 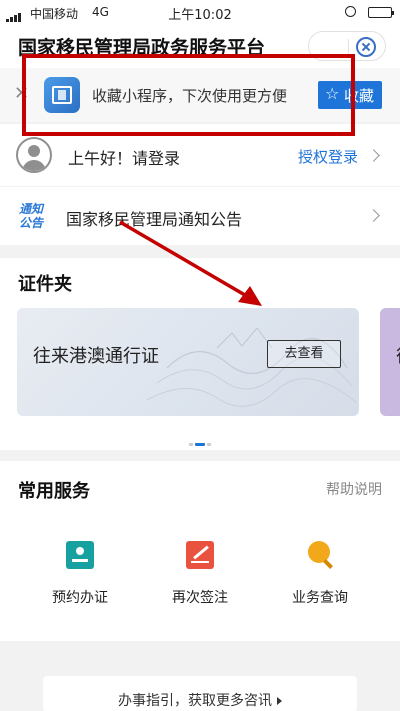 I want to click on annotation-arrow, so click(x=190, y=263).